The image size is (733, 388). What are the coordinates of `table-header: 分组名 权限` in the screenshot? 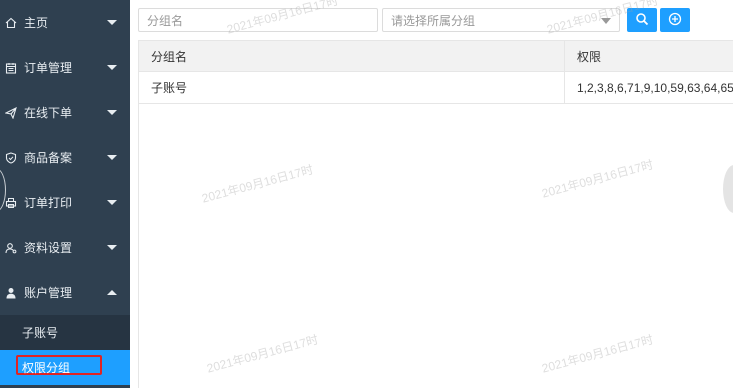 It's located at (435, 56).